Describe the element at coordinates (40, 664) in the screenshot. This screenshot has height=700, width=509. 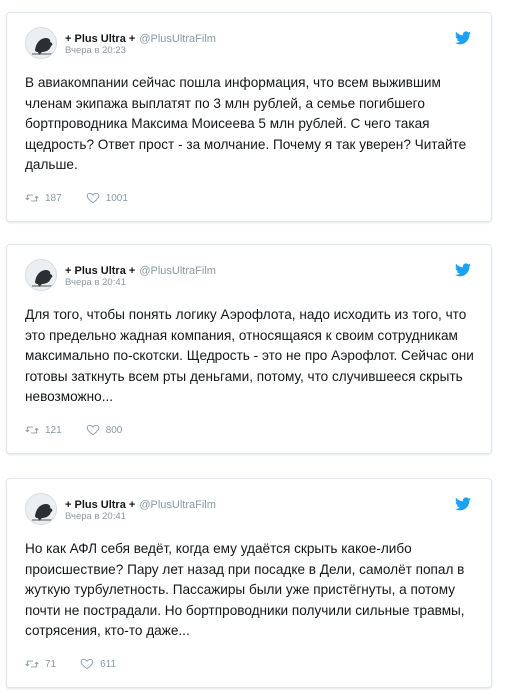
I see `retweet-button: 71` at that location.